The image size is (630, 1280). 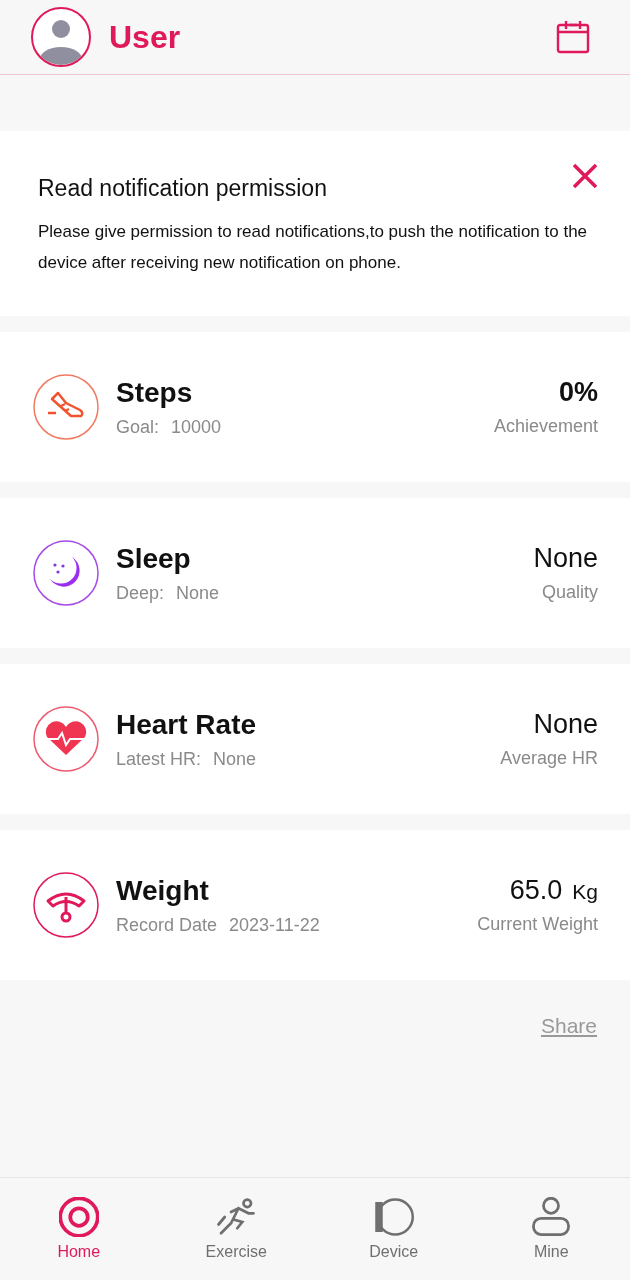 I want to click on runner-icon, so click(x=236, y=1216).